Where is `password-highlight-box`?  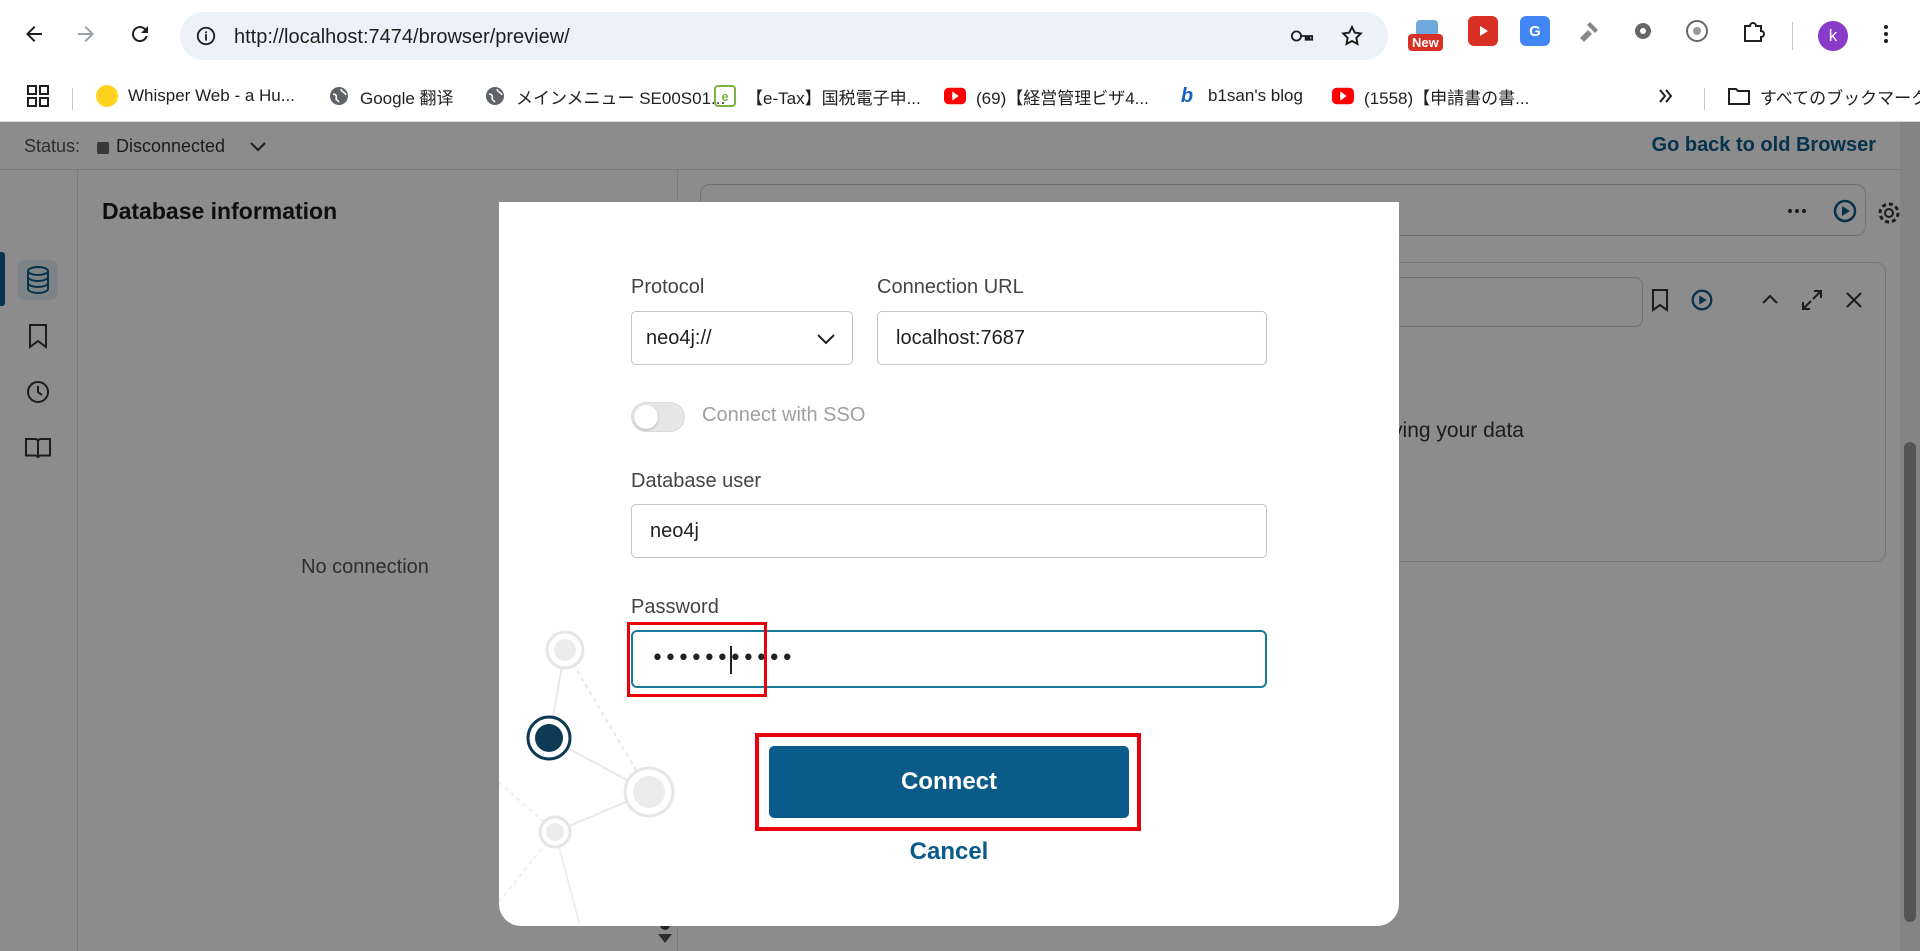 password-highlight-box is located at coordinates (697, 659).